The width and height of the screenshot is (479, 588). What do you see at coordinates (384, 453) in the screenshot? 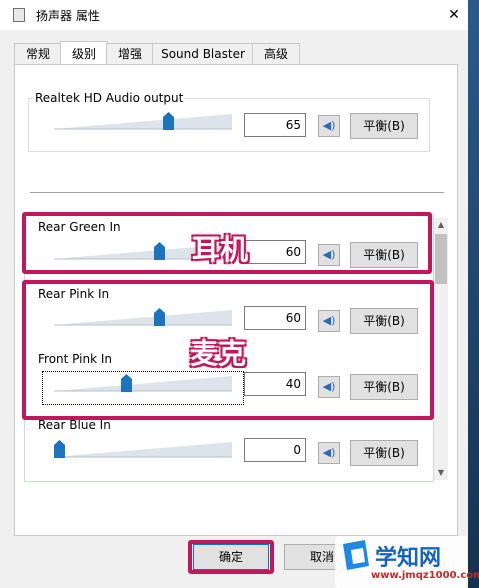
I see `rear-blue-in-balance-button: 平衡(B)` at bounding box center [384, 453].